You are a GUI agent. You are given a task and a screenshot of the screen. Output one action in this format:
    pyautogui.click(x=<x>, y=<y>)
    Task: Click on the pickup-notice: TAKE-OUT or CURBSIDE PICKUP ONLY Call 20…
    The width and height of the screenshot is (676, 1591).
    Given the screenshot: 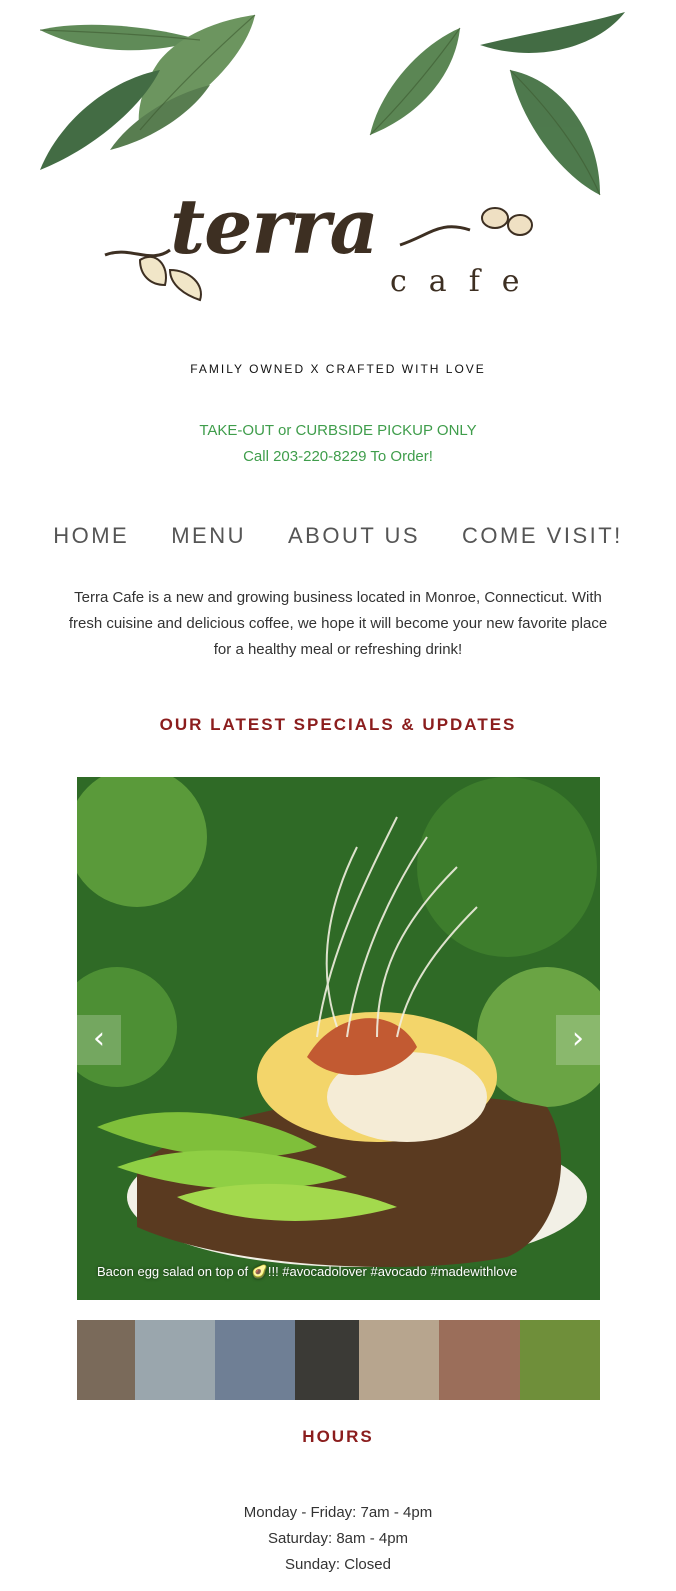 What is the action you would take?
    pyautogui.click(x=338, y=444)
    